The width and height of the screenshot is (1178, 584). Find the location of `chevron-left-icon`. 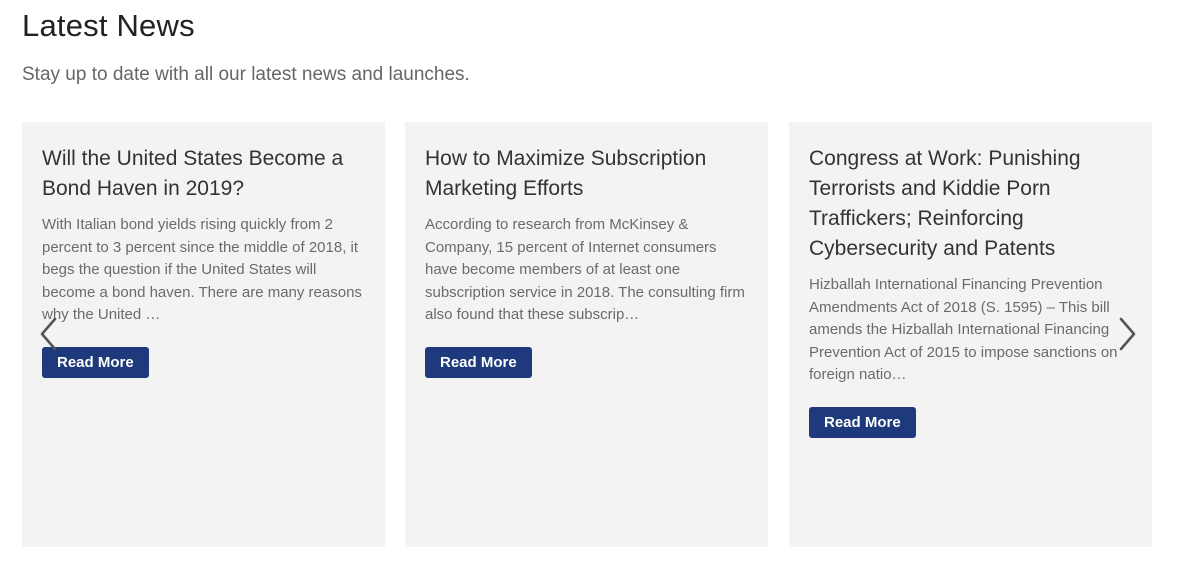

chevron-left-icon is located at coordinates (48, 334).